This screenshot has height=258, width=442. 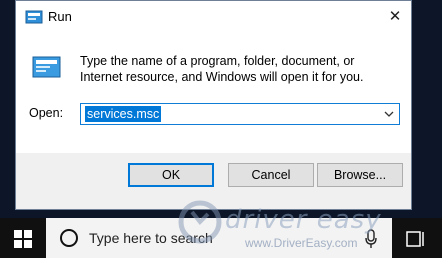 What do you see at coordinates (389, 114) in the screenshot?
I see `chevron-down-icon` at bounding box center [389, 114].